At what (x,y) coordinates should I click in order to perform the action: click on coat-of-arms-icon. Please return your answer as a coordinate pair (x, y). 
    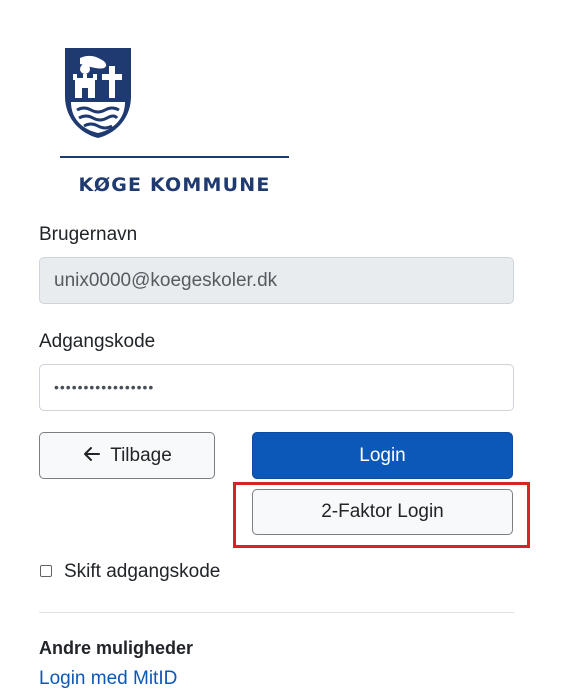
    Looking at the image, I should click on (98, 93).